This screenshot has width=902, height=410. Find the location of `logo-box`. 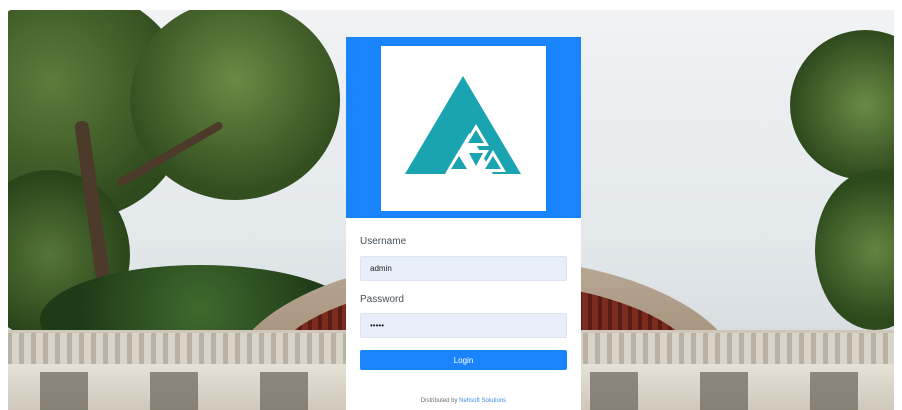

logo-box is located at coordinates (463, 128).